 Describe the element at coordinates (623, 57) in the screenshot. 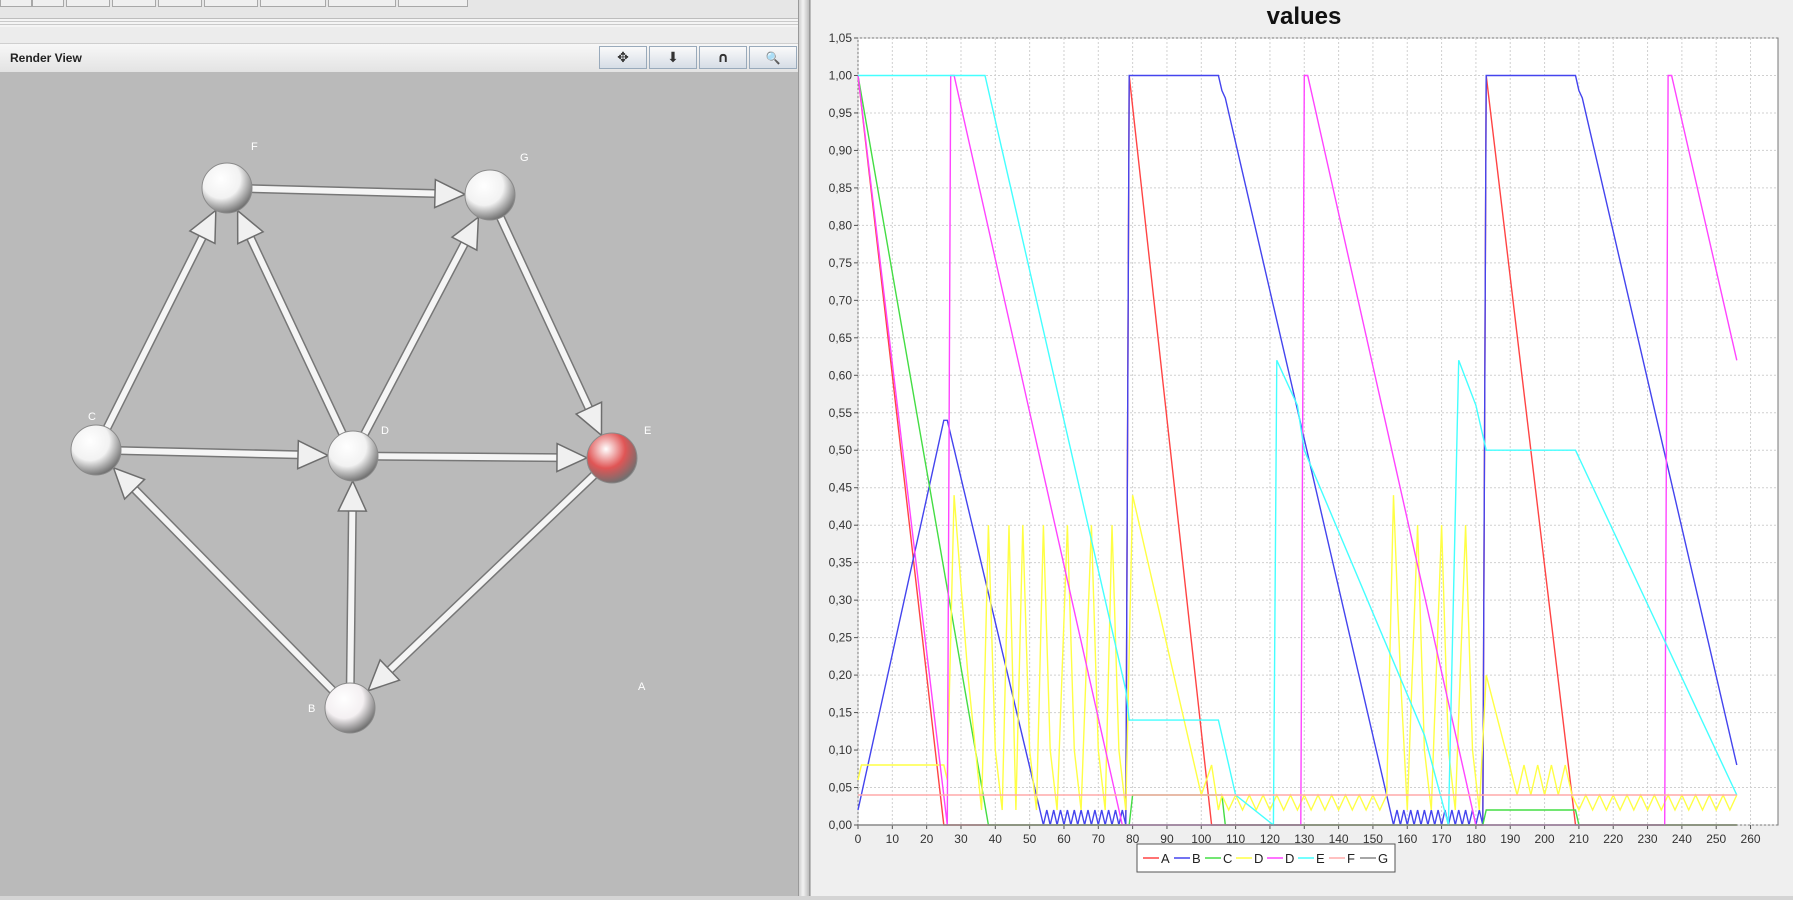

I see `move-icon: ✥` at that location.